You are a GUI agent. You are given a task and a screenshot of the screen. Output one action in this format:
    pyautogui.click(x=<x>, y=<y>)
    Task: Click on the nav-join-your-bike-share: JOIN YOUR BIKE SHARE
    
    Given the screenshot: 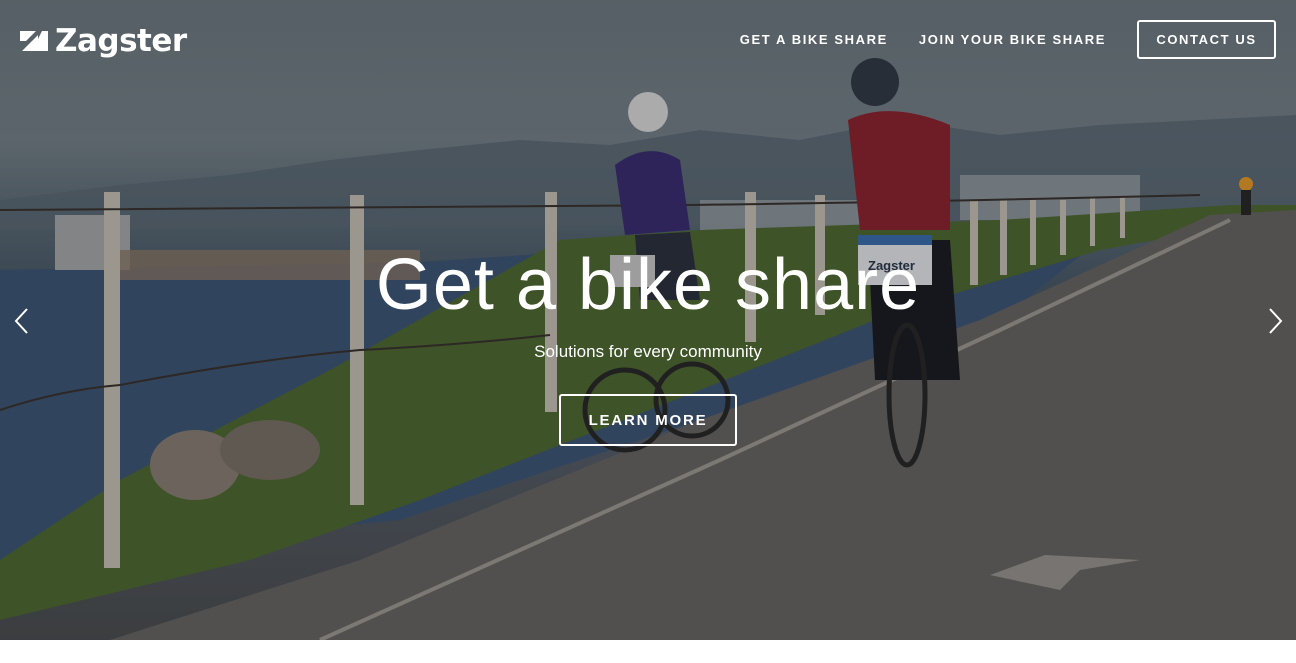 What is the action you would take?
    pyautogui.click(x=1012, y=39)
    